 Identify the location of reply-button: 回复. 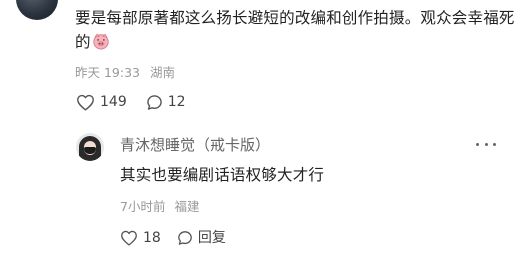
(201, 238).